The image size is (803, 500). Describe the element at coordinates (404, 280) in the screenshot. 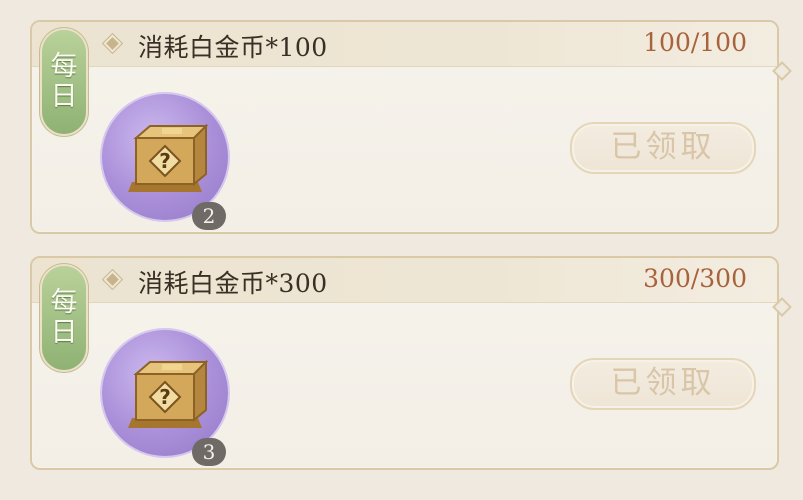

I see `task-title-bar: 消耗白金币*300 300/300` at that location.